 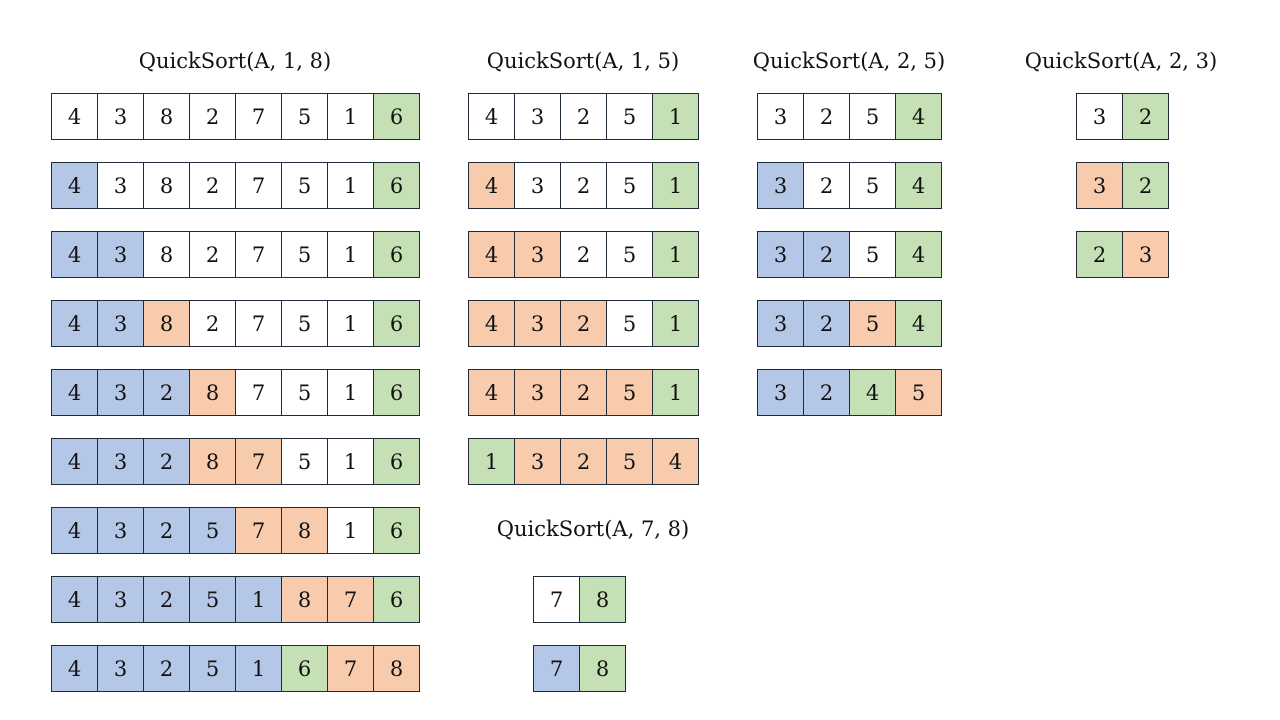 I want to click on array-row: 43257816, so click(x=235, y=530).